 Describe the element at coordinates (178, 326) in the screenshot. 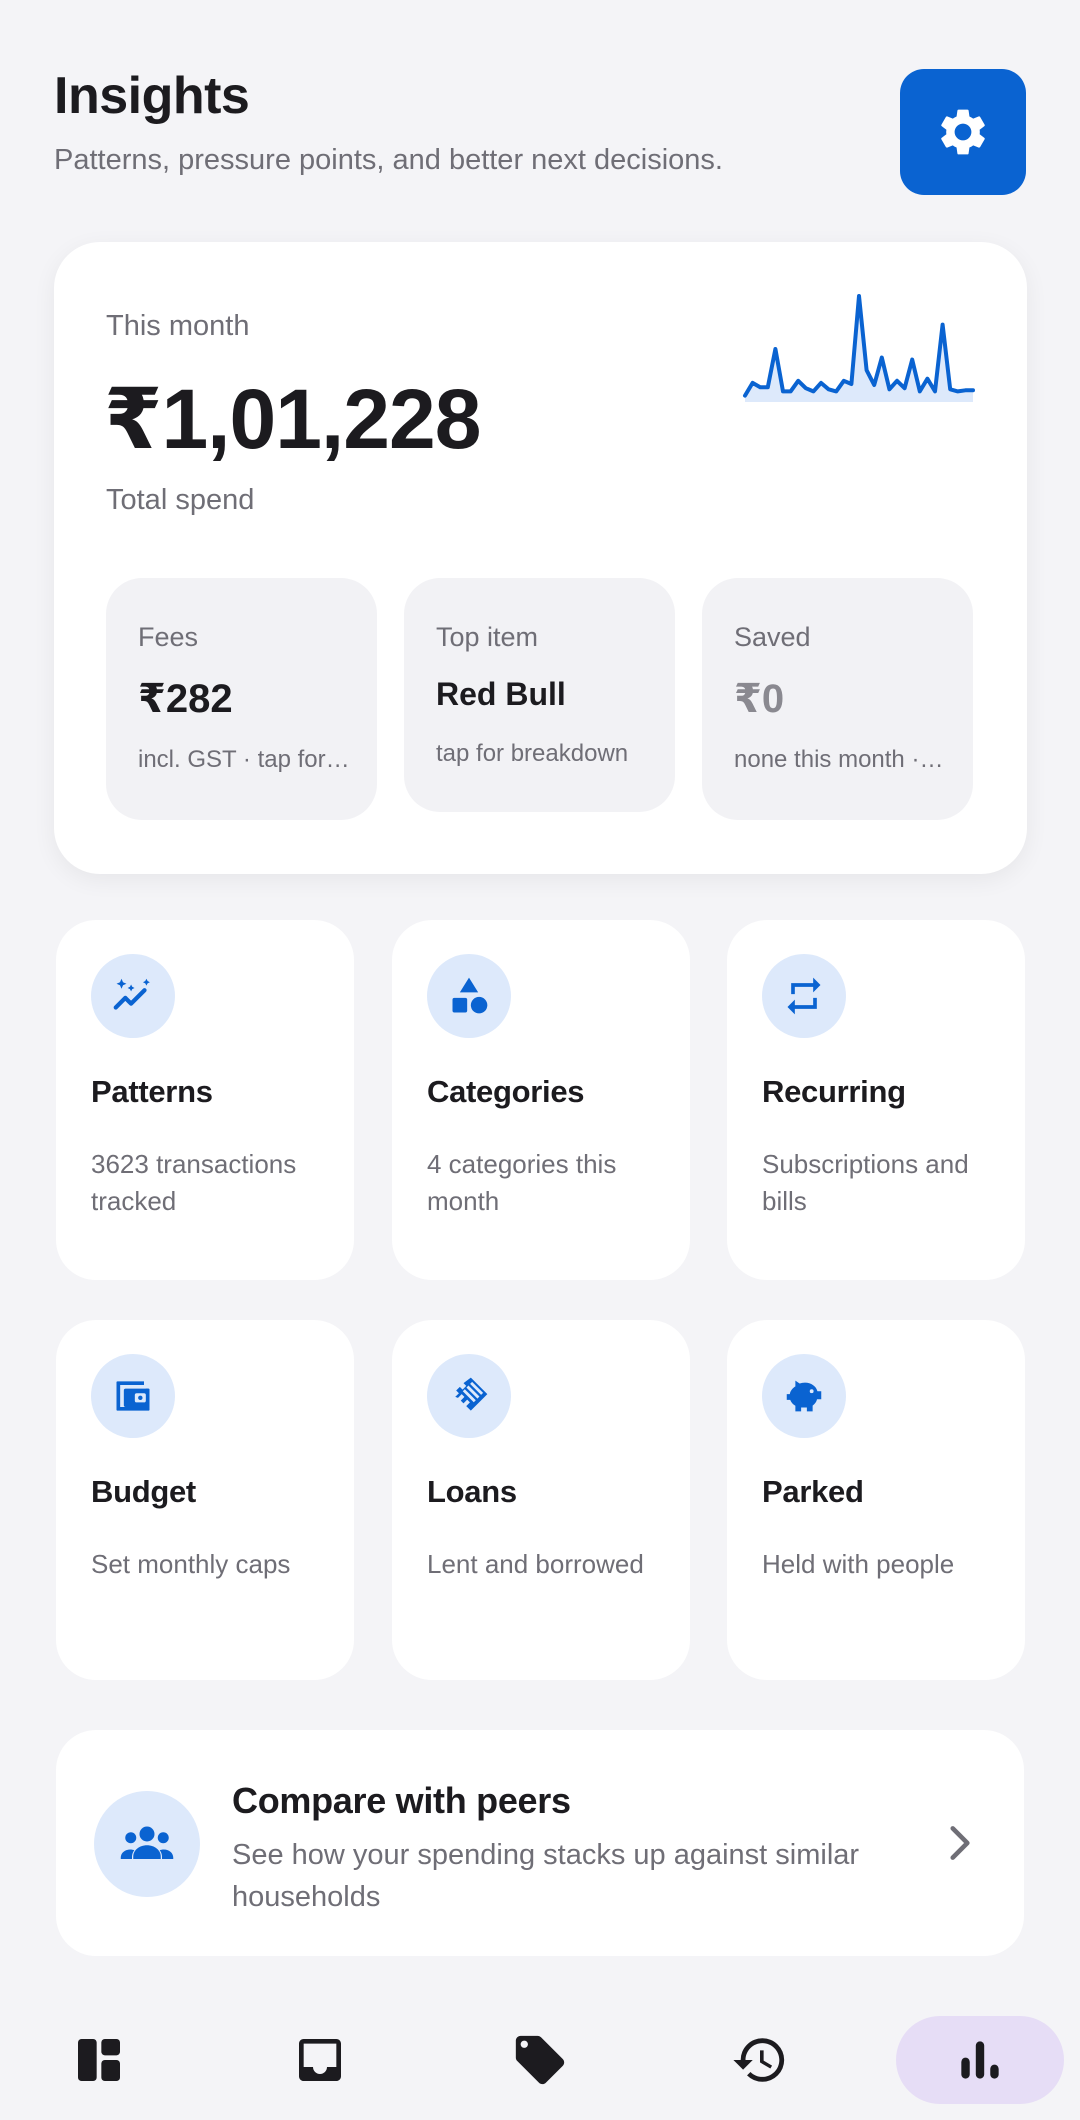

I see `summary-label: This month` at that location.